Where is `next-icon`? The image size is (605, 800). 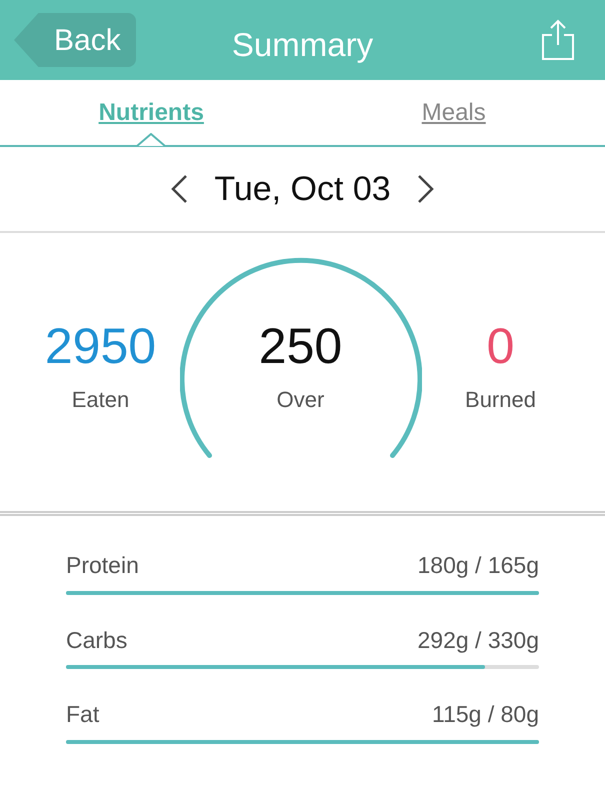
next-icon is located at coordinates (425, 189).